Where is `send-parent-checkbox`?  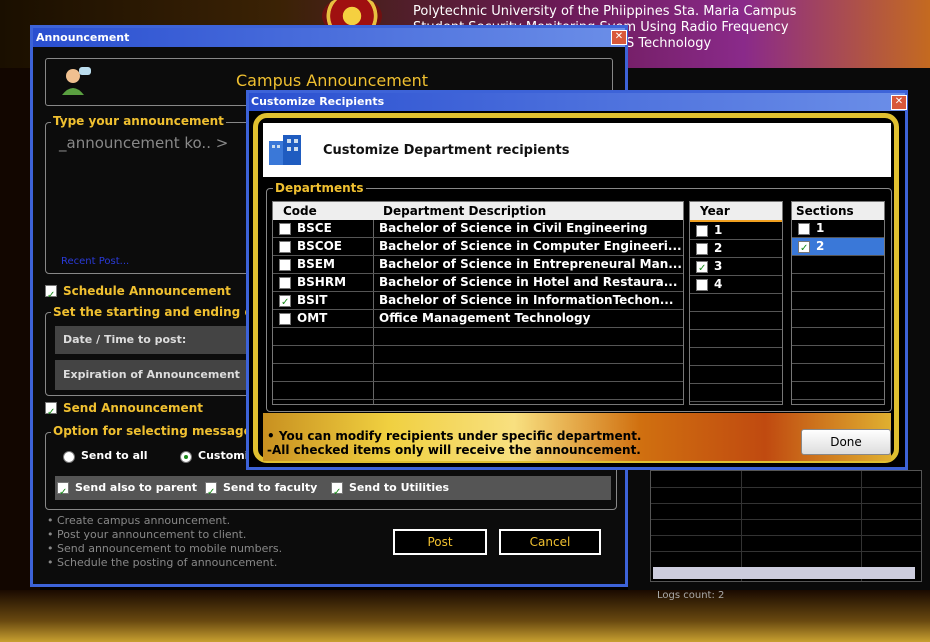
send-parent-checkbox is located at coordinates (63, 488).